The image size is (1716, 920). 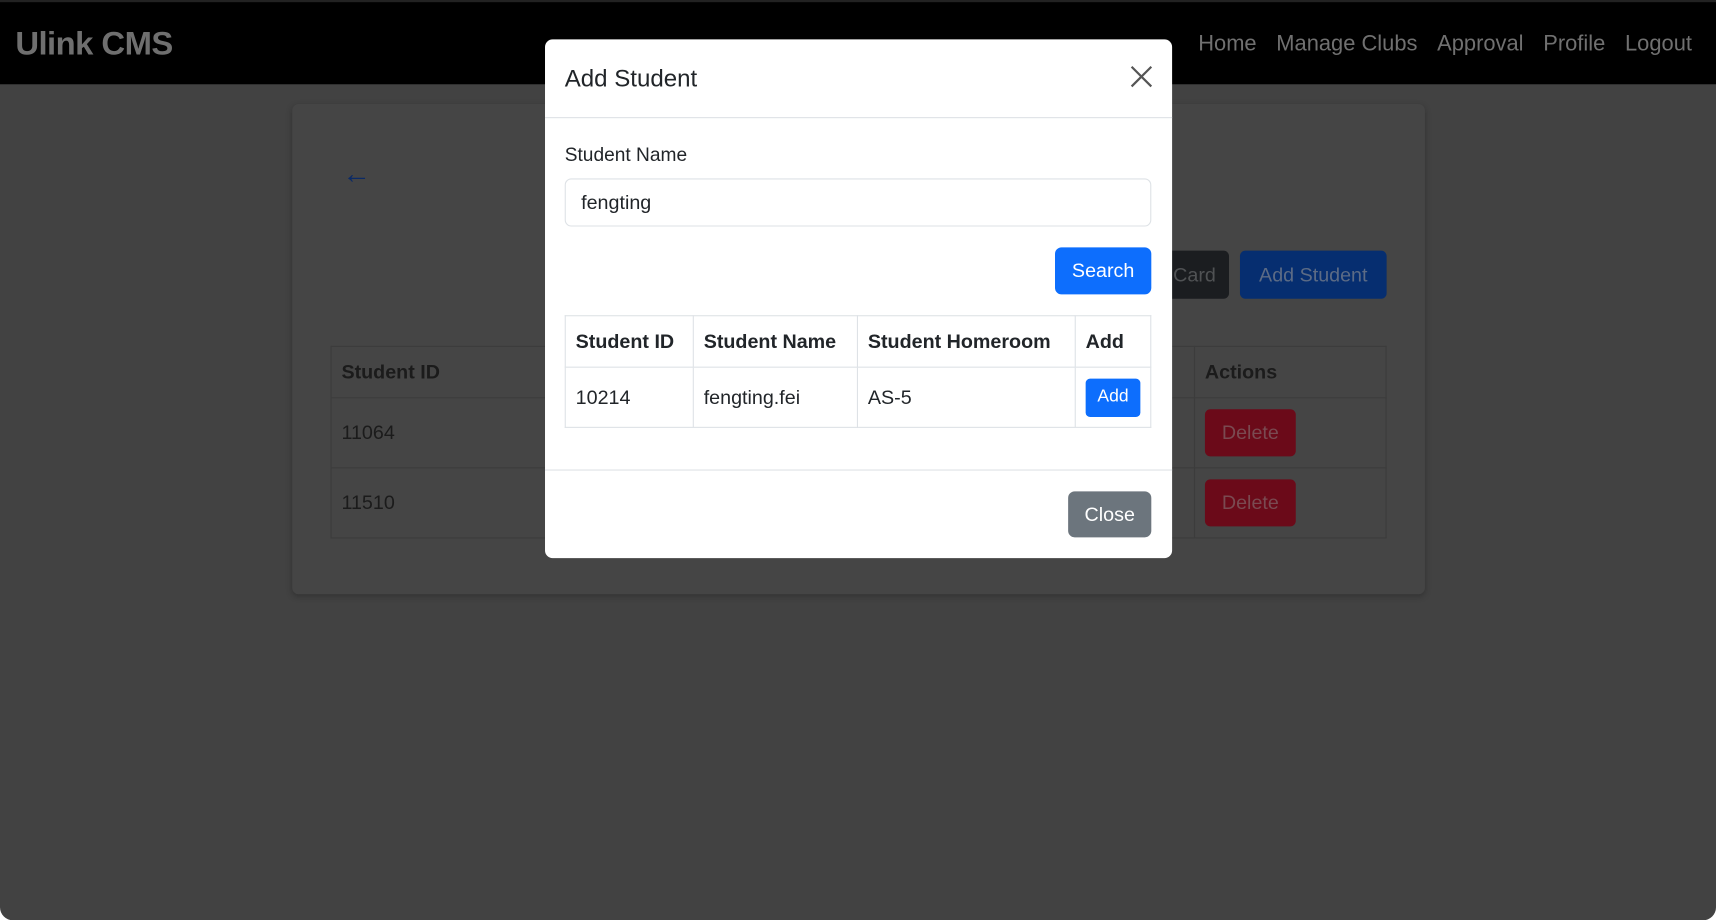 What do you see at coordinates (966, 341) in the screenshot?
I see `header-student-homeroom: Student Homeroom` at bounding box center [966, 341].